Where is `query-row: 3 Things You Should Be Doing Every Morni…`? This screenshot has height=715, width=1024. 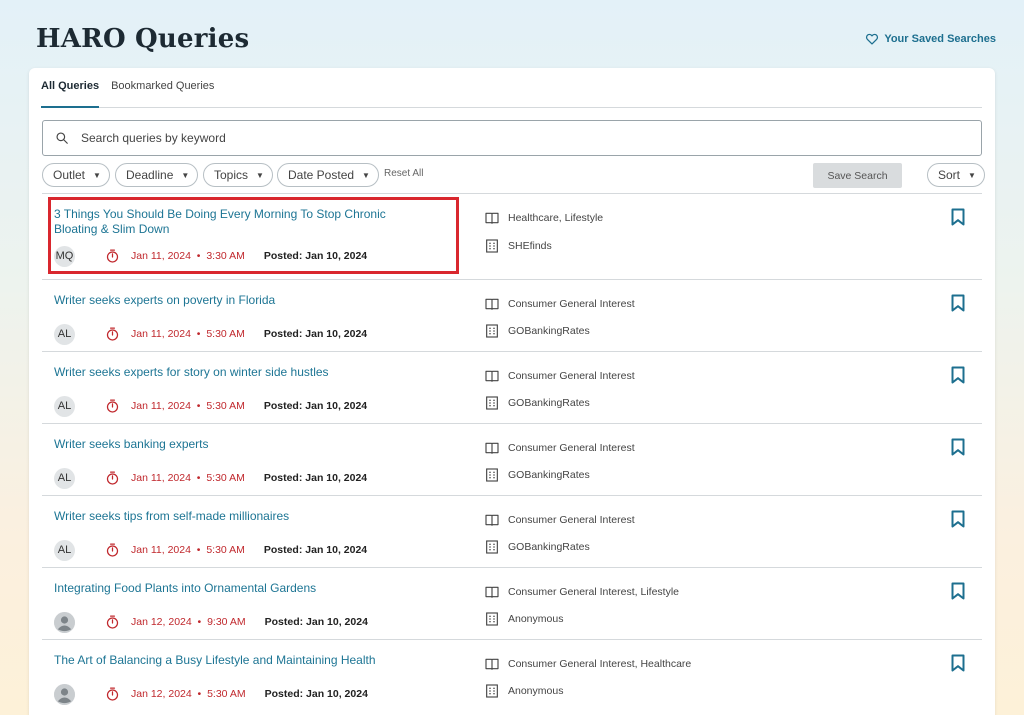 query-row: 3 Things You Should Be Doing Every Morni… is located at coordinates (512, 236).